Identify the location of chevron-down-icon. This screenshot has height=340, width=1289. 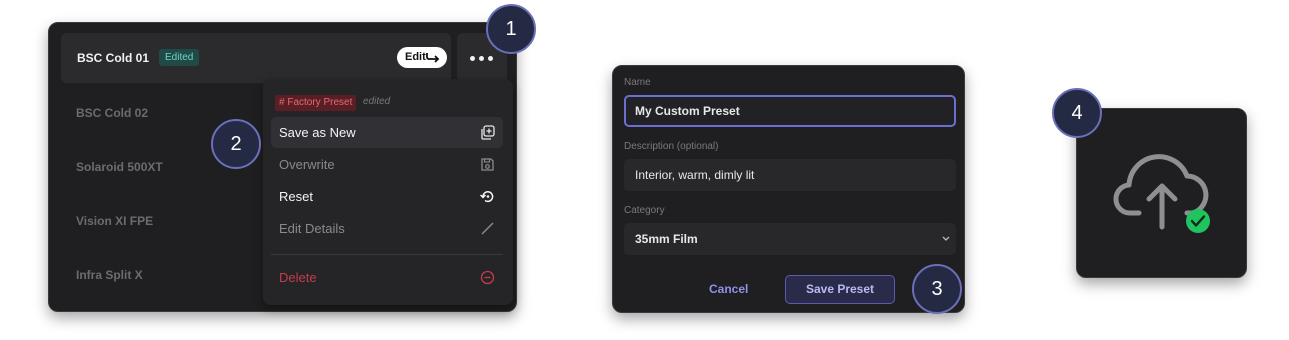
(946, 238).